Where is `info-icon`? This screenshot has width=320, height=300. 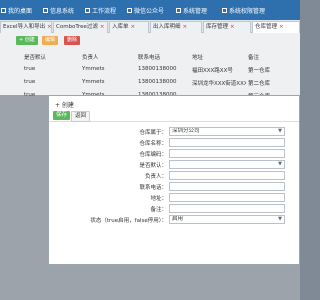 info-icon is located at coordinates (45, 10).